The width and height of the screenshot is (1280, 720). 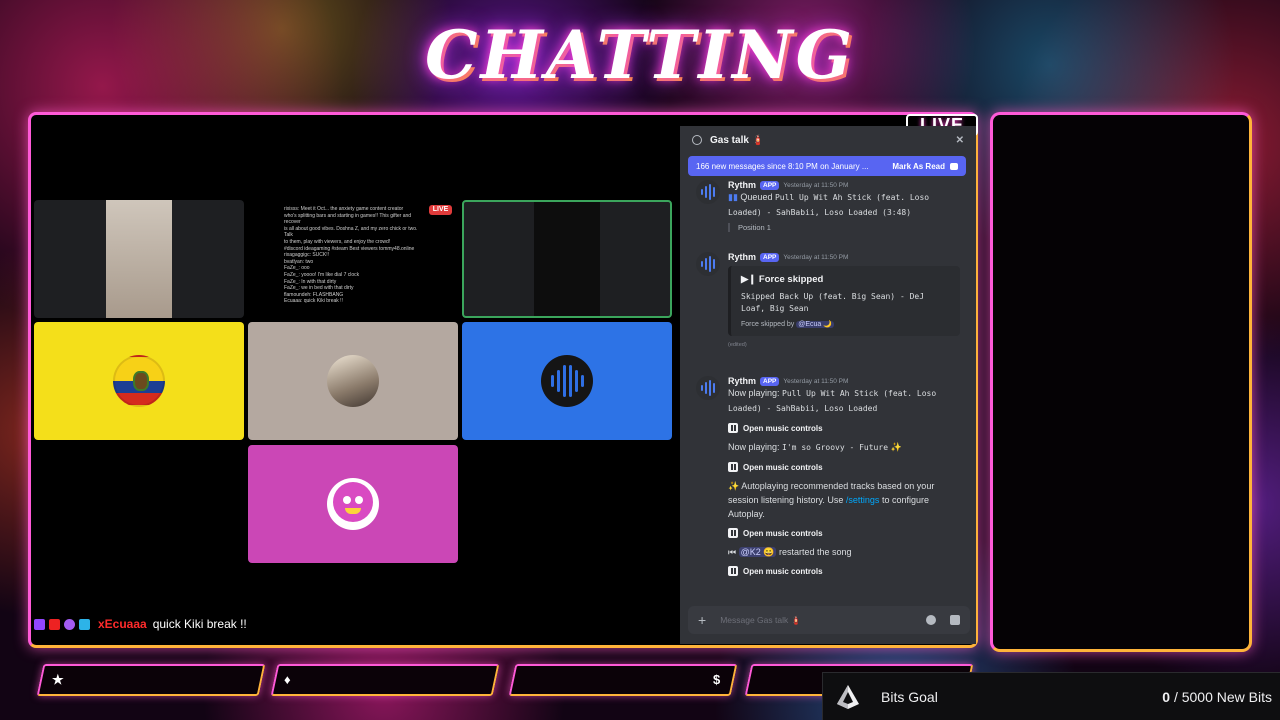 I want to click on mini-chat-line: FaZe_: yoooo! I'm like dial 7 clock, so click(x=322, y=274).